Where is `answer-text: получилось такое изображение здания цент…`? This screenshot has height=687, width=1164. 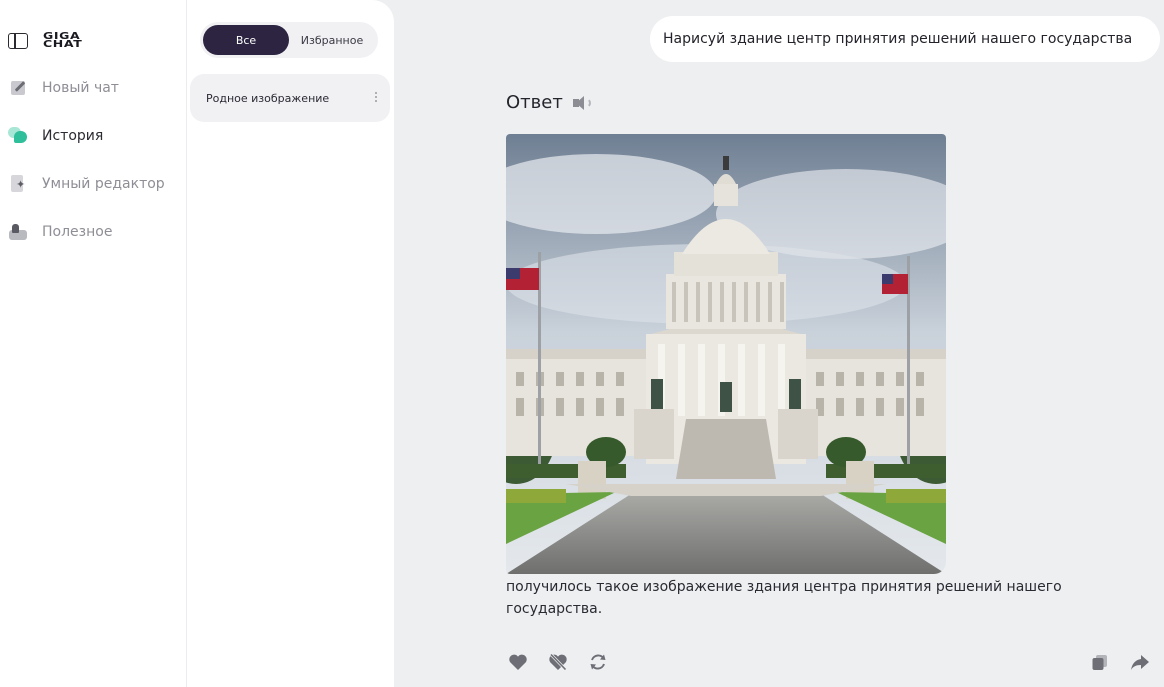 answer-text: получилось такое изображение здания цент… is located at coordinates (784, 598).